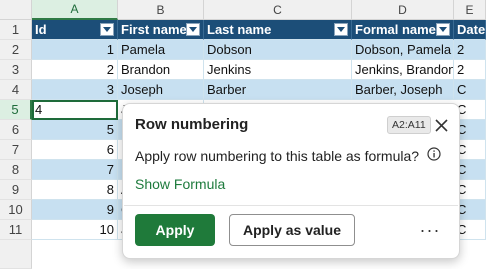  Describe the element at coordinates (16, 190) in the screenshot. I see `row-header: 9` at that location.